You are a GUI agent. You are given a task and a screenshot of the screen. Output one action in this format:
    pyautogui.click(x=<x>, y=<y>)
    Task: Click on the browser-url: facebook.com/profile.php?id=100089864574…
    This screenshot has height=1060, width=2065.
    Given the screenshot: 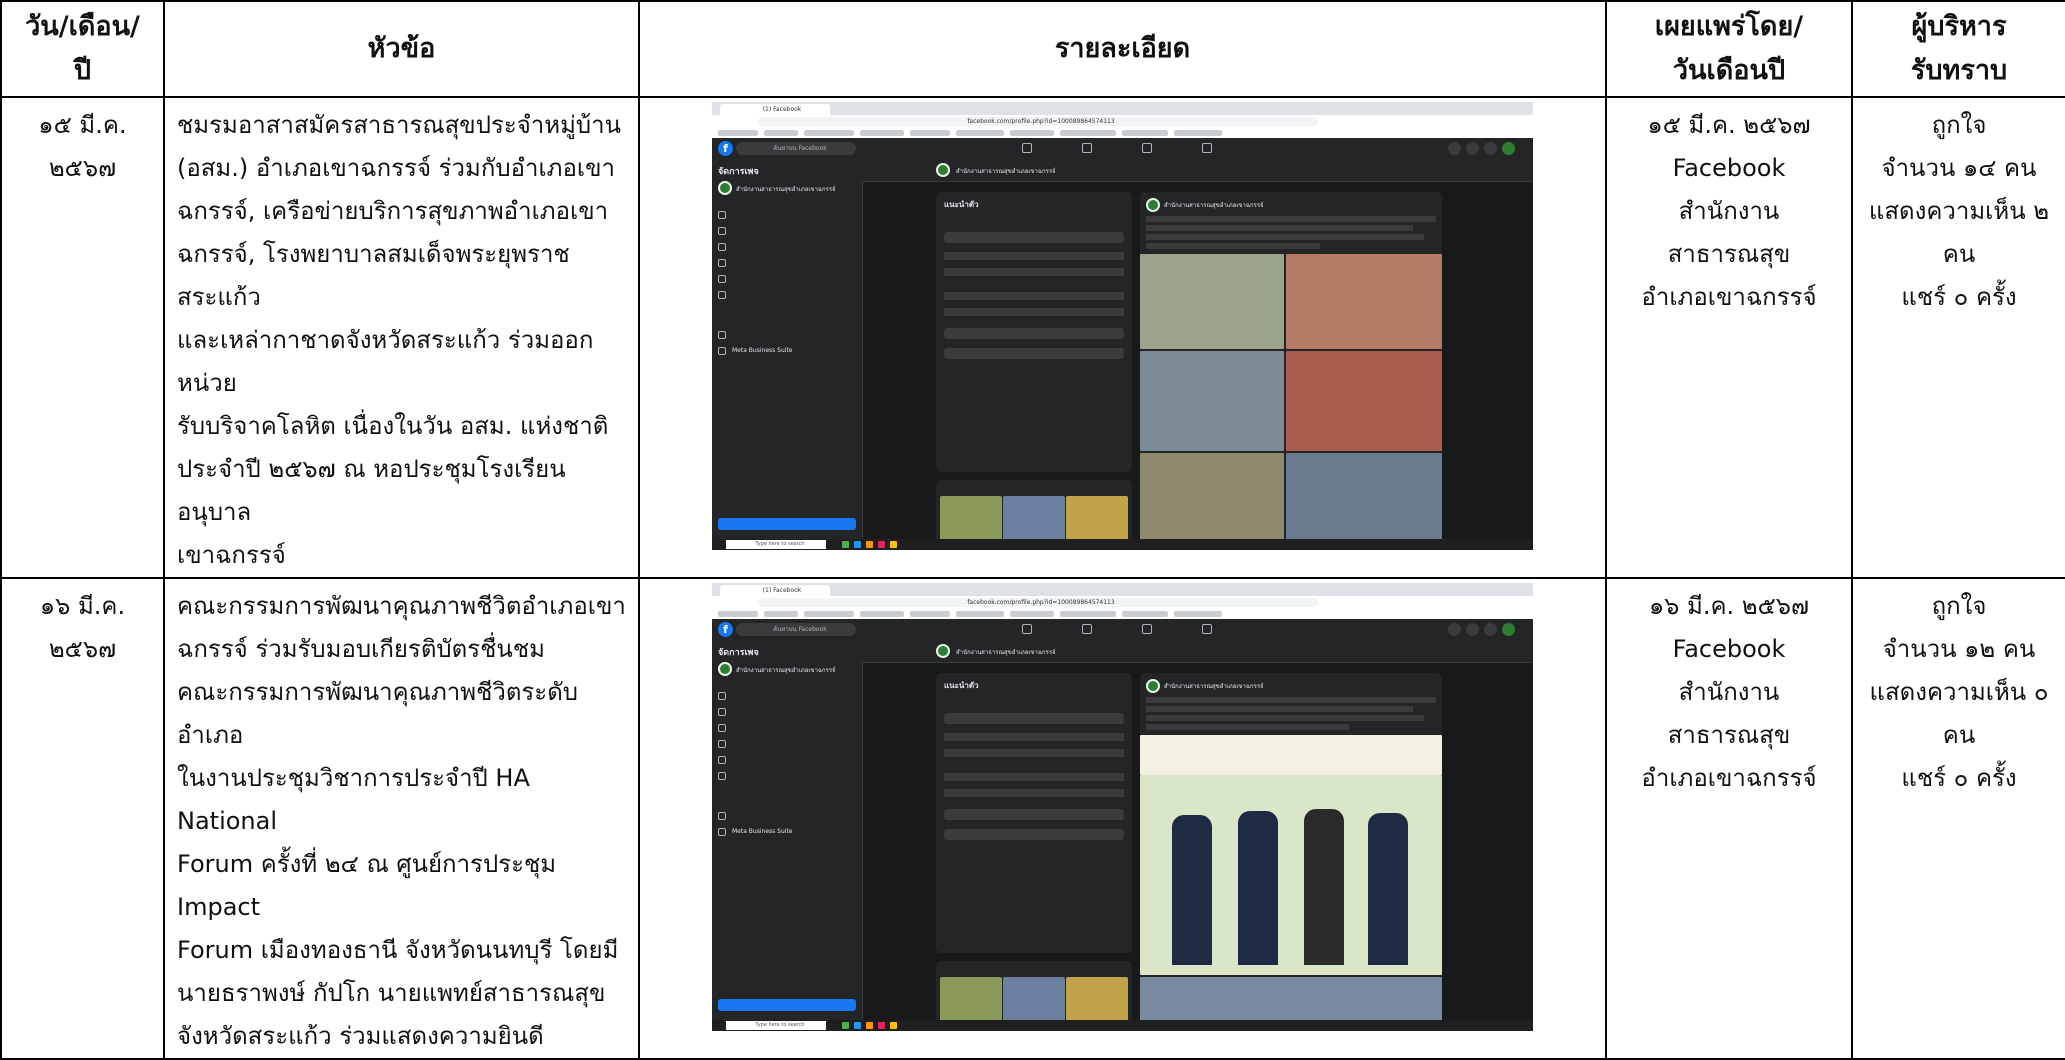 What is the action you would take?
    pyautogui.click(x=1038, y=602)
    